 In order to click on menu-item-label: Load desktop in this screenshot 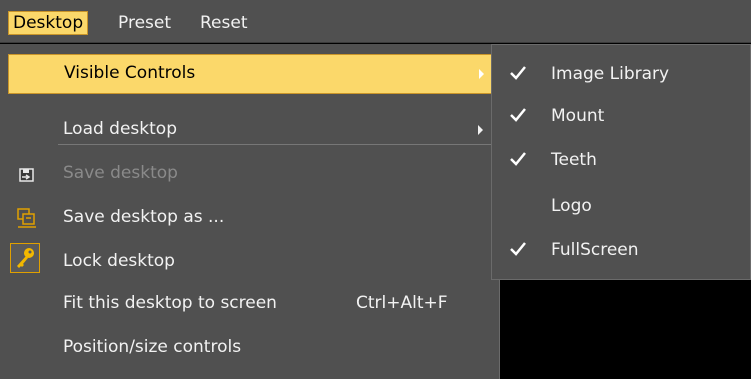, I will do `click(120, 129)`.